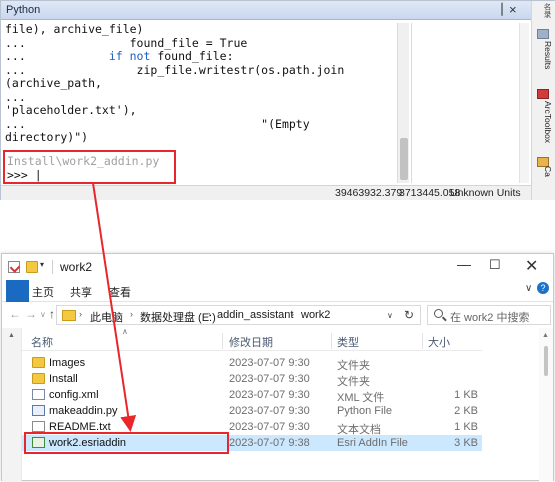  Describe the element at coordinates (404, 159) in the screenshot. I see `console-scrollbar-thumb` at that location.